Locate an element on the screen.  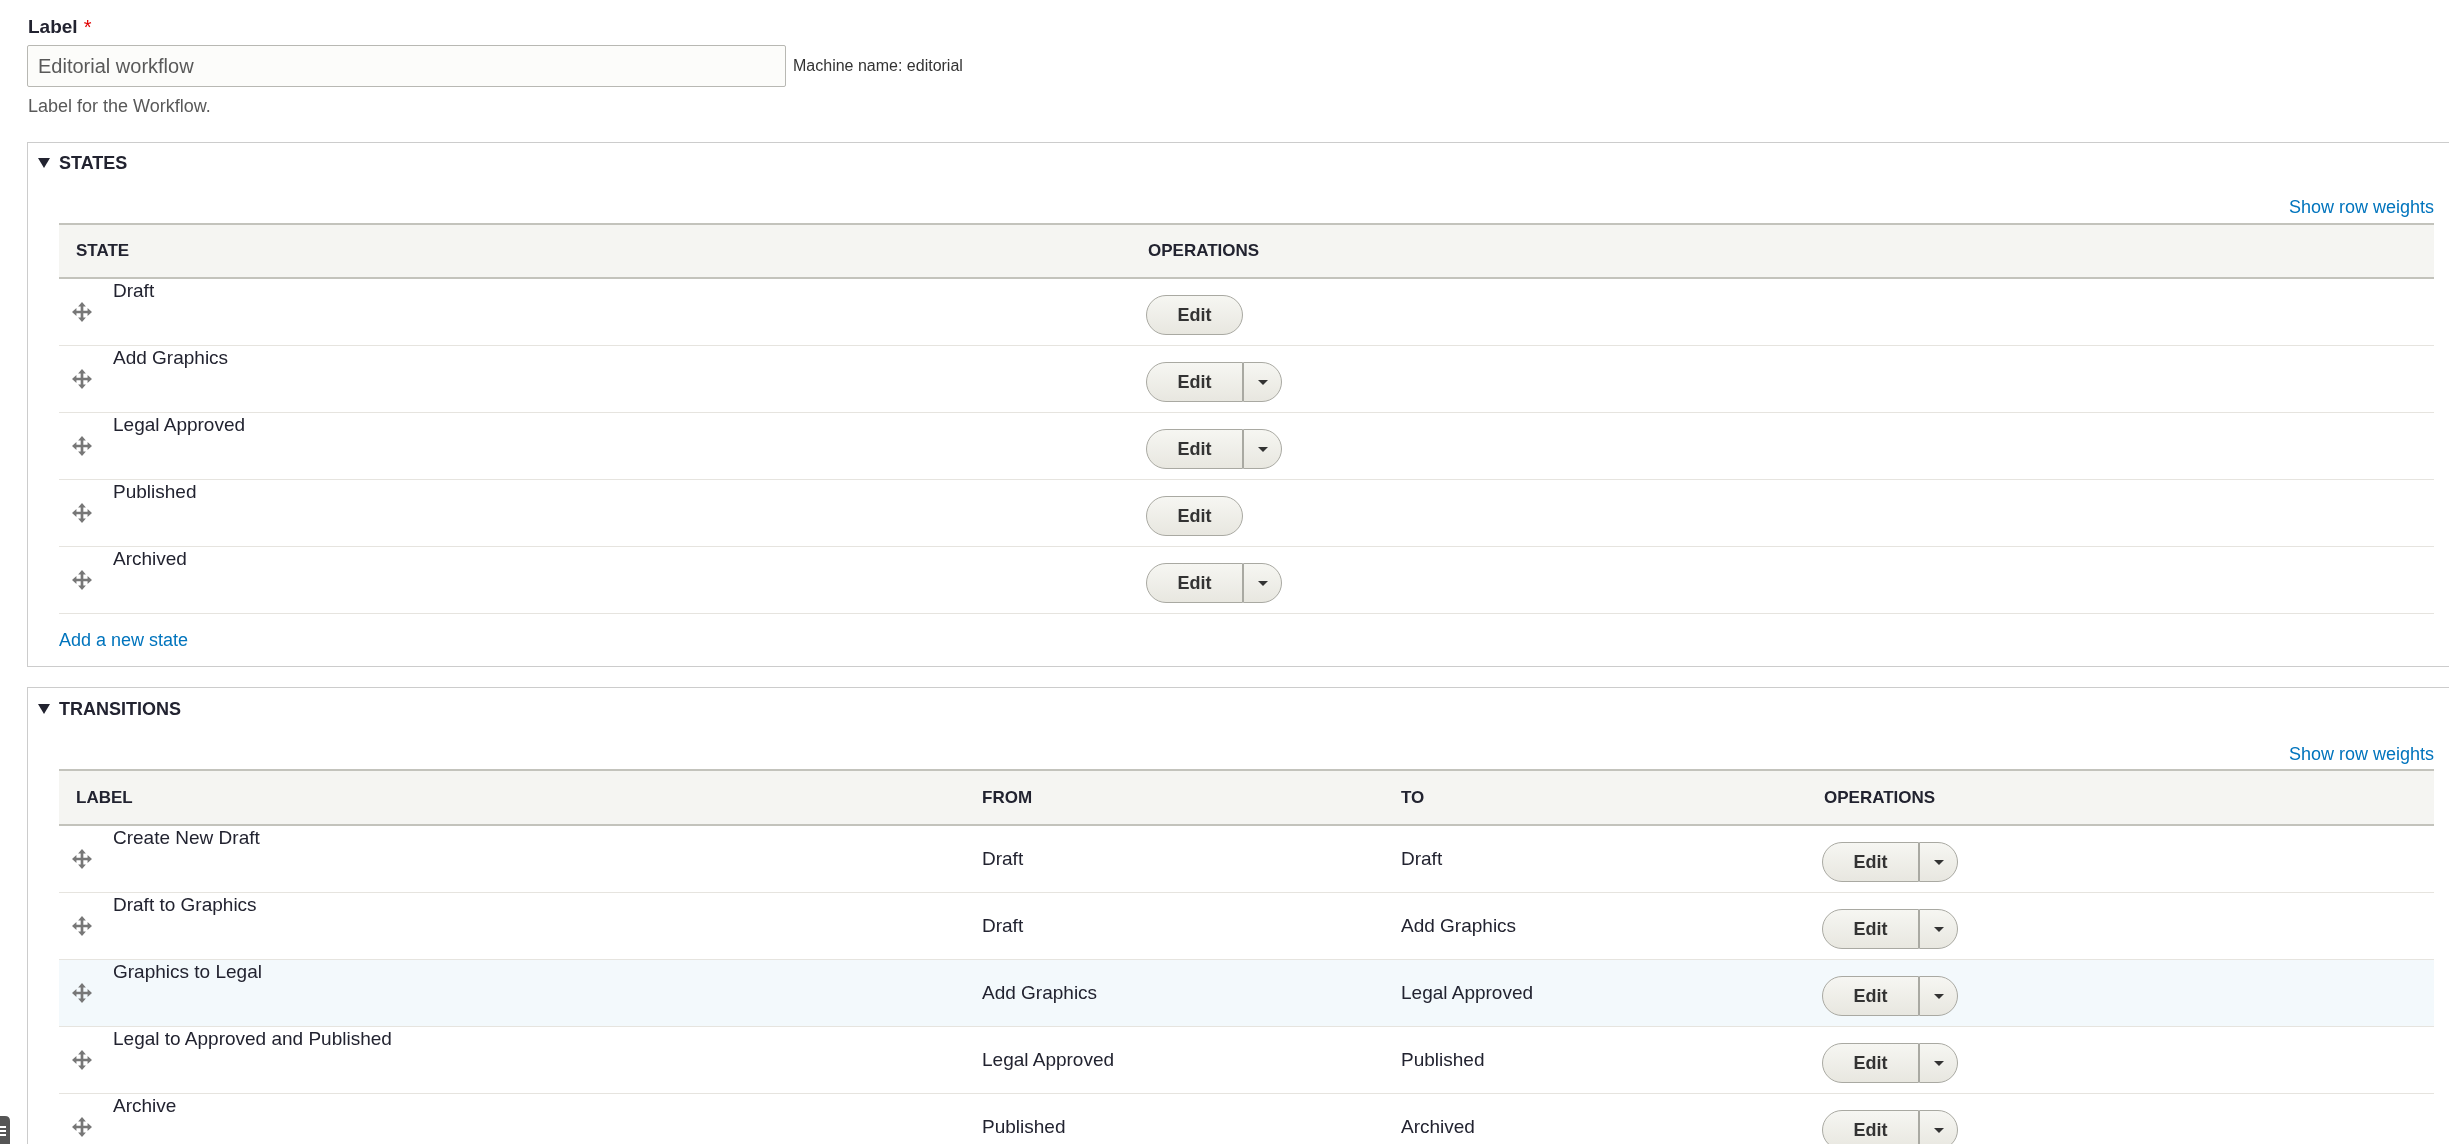
column-header: LABEL is located at coordinates (104, 797).